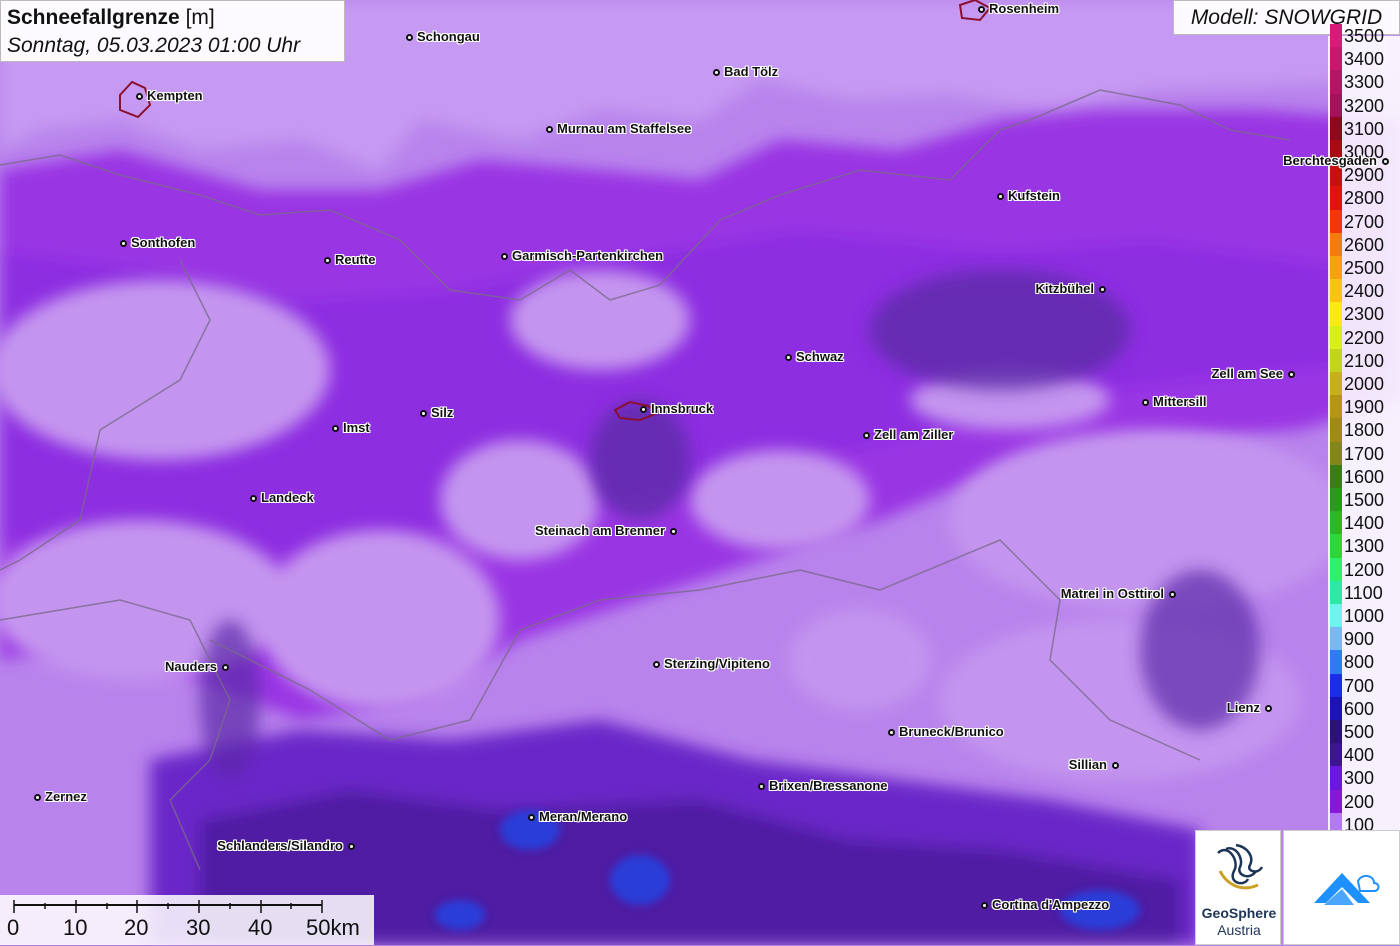 Image resolution: width=1400 pixels, height=946 pixels. What do you see at coordinates (1050, 904) in the screenshot?
I see `city-label: Cortina d'Ampezzo` at bounding box center [1050, 904].